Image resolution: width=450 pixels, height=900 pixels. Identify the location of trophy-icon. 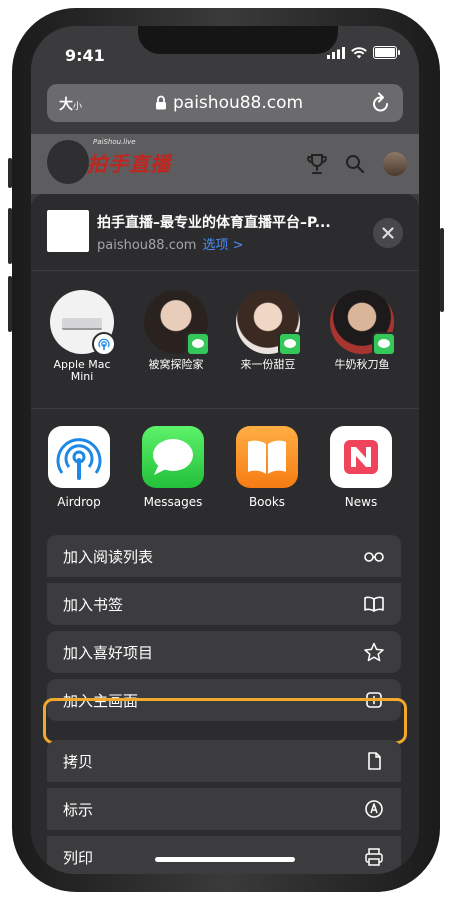
(317, 164).